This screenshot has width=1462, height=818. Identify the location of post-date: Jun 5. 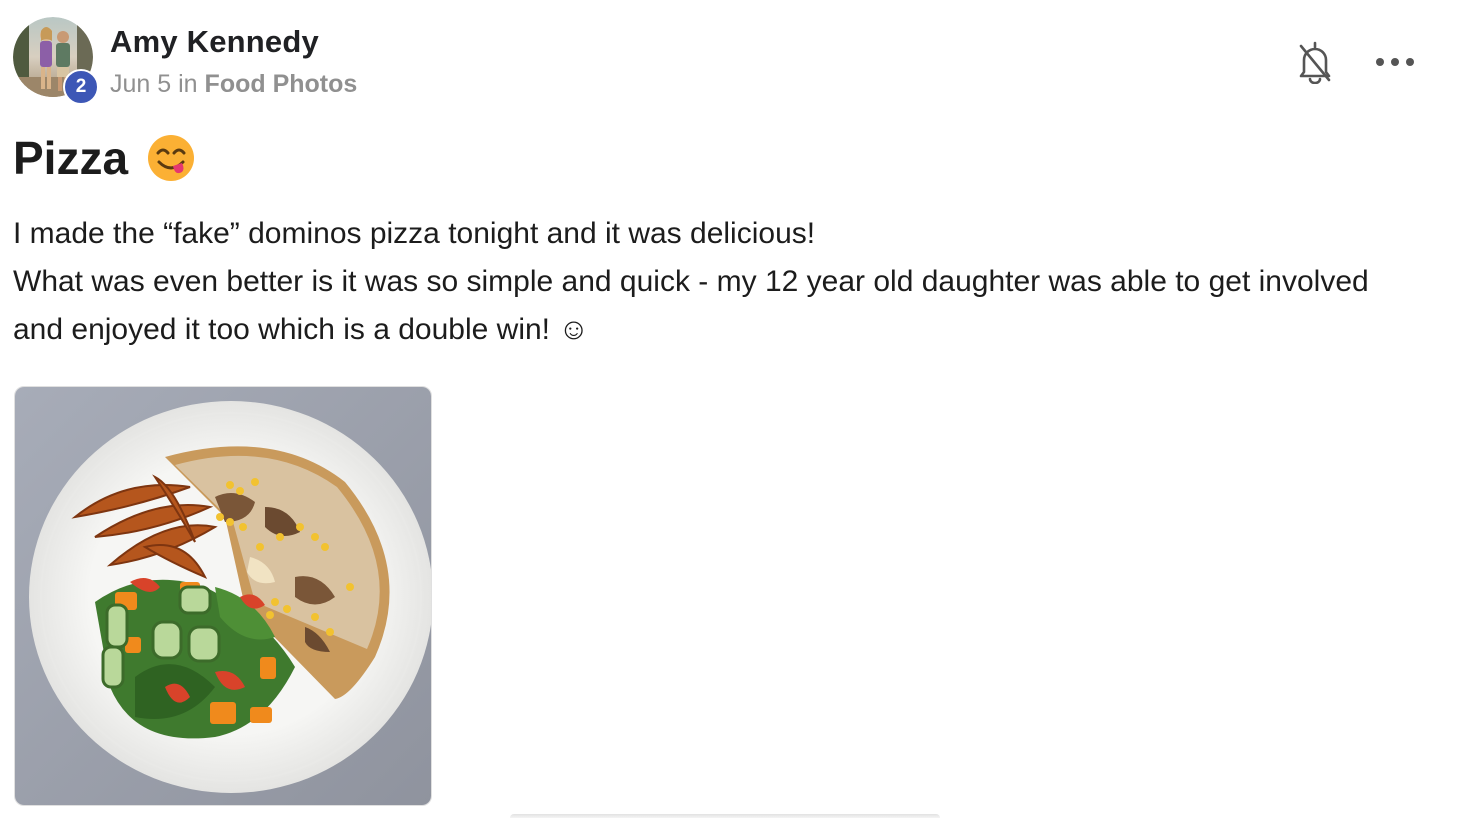
(140, 84).